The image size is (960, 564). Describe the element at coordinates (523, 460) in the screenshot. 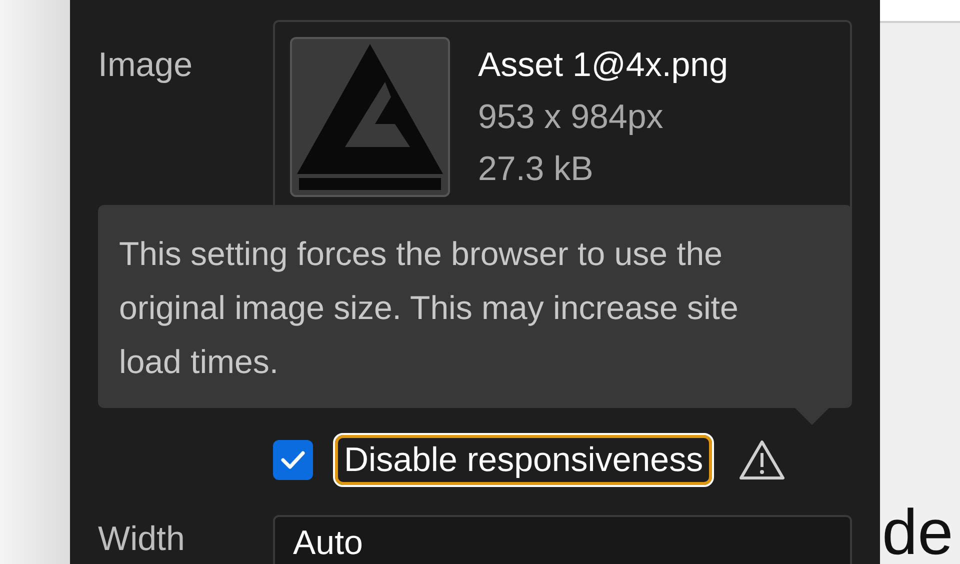

I see `option-label: Disable responsiveness` at that location.